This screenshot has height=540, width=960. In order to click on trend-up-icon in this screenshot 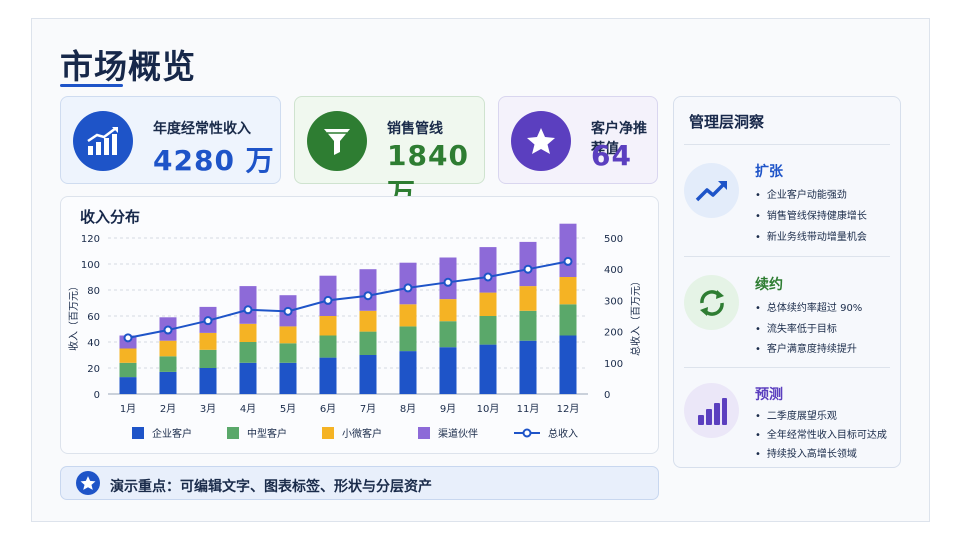, I will do `click(711, 190)`.